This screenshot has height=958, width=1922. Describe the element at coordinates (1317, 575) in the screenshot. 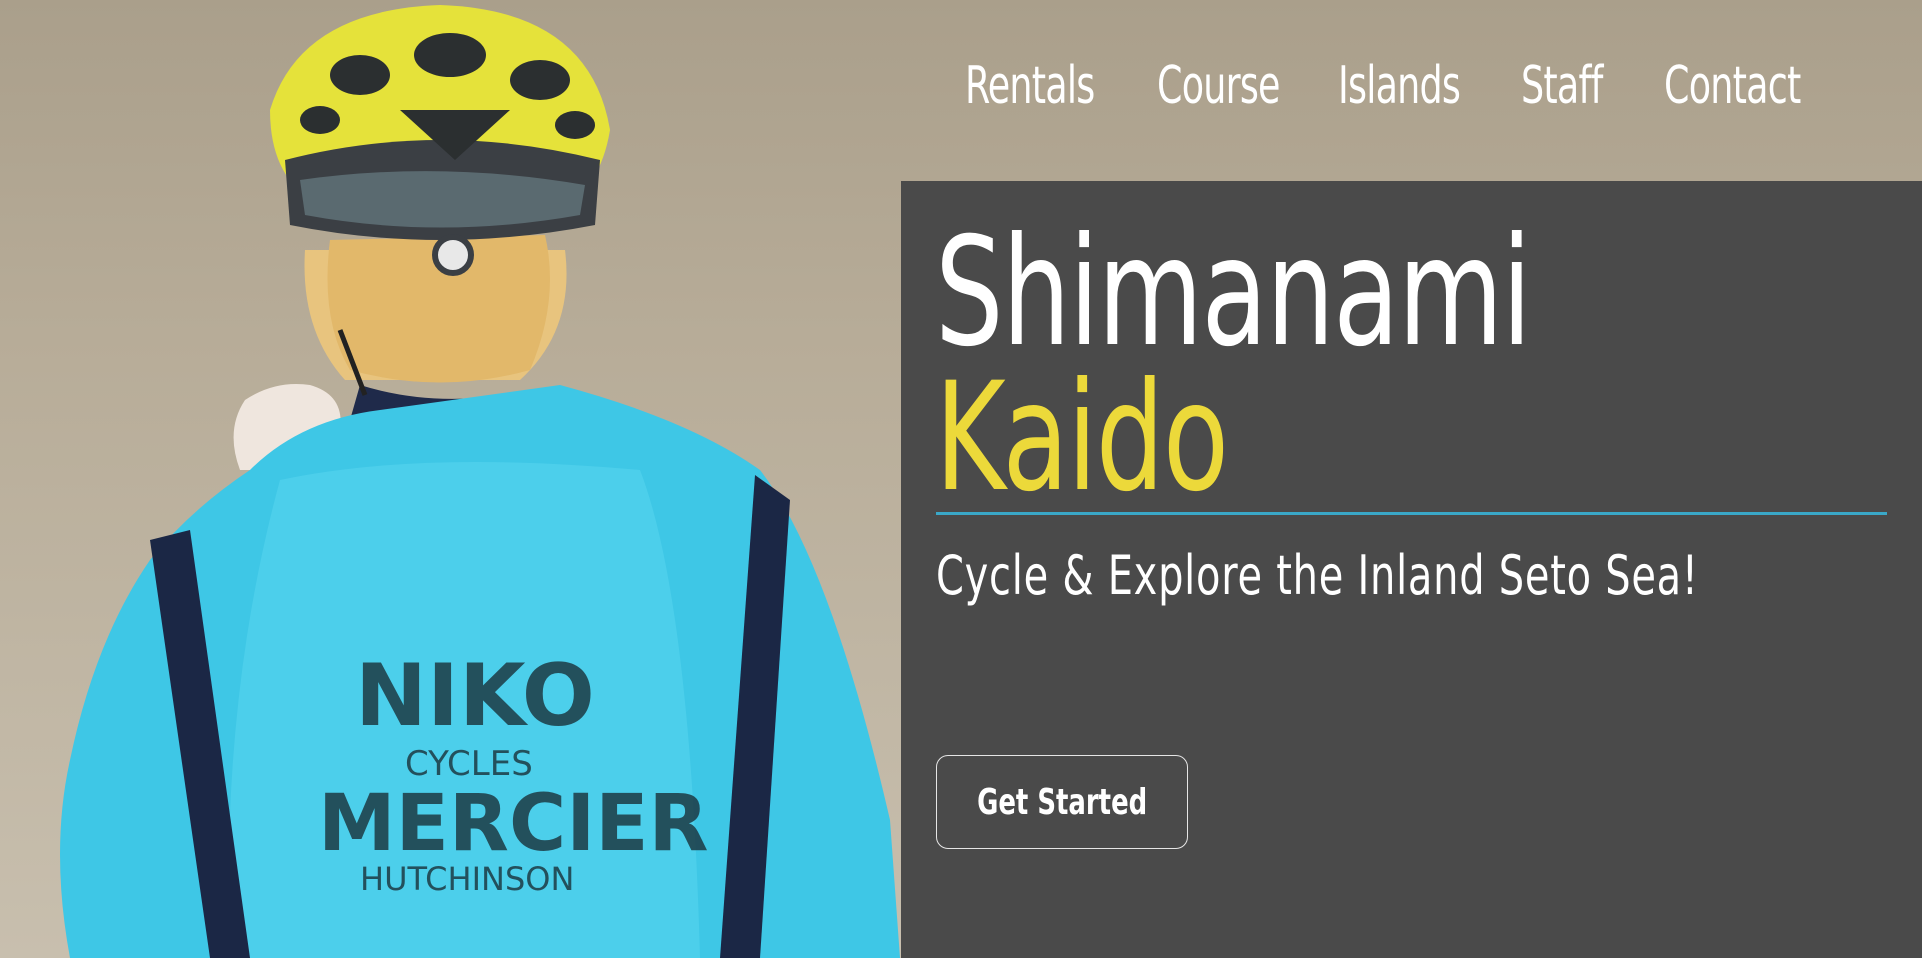

I see `hero-subtitle: Cycle & Explore the Inland Seto Sea!` at that location.